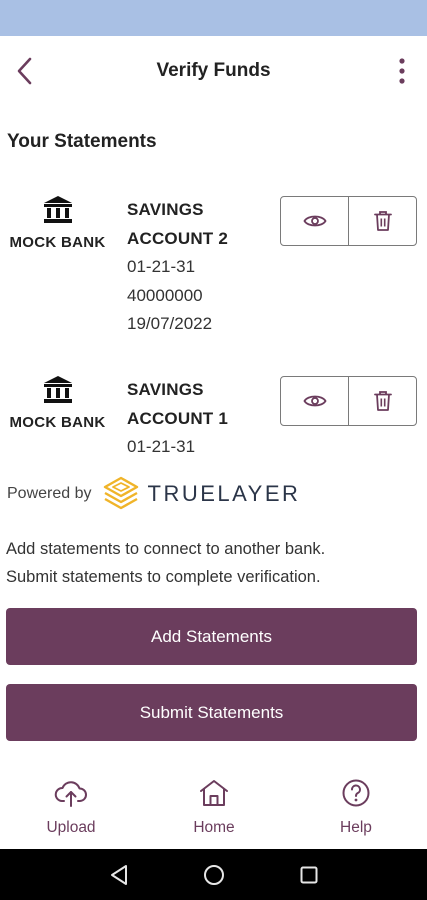 This screenshot has width=427, height=900. What do you see at coordinates (170, 323) in the screenshot?
I see `statement-date: 19/07/2022` at bounding box center [170, 323].